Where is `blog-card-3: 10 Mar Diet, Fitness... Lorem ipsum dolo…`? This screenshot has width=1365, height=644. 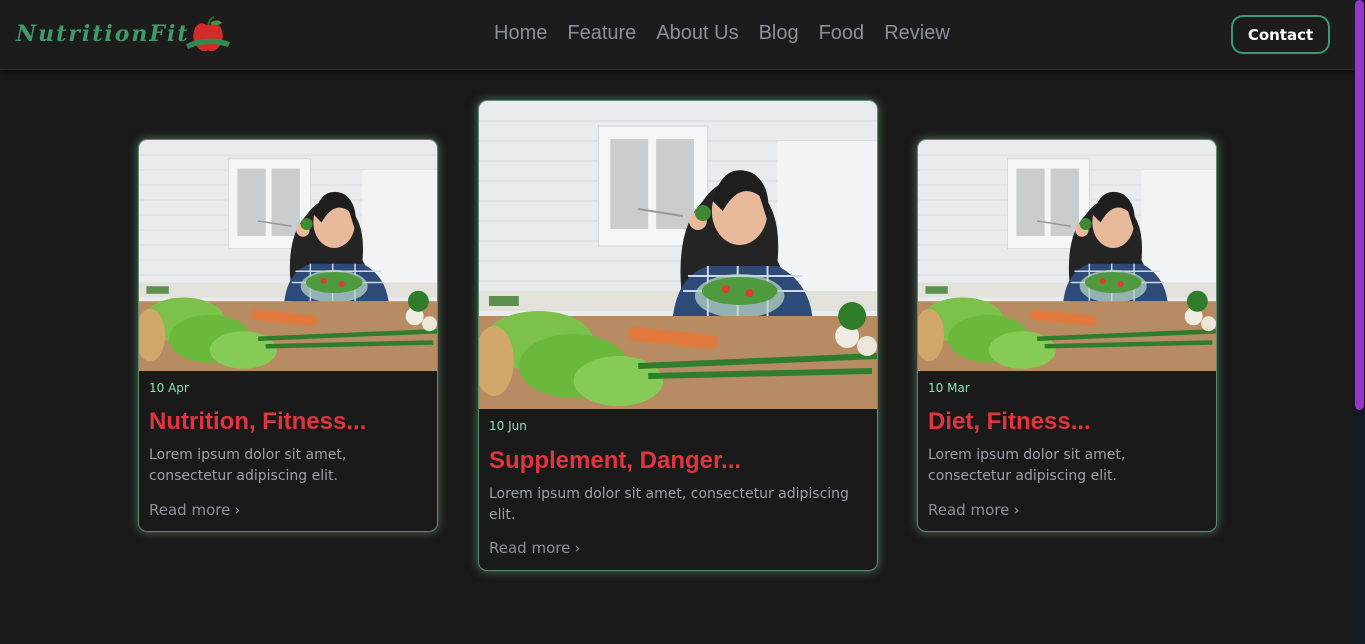
blog-card-3: 10 Mar Diet, Fitness... Lorem ipsum dolo… is located at coordinates (1067, 335).